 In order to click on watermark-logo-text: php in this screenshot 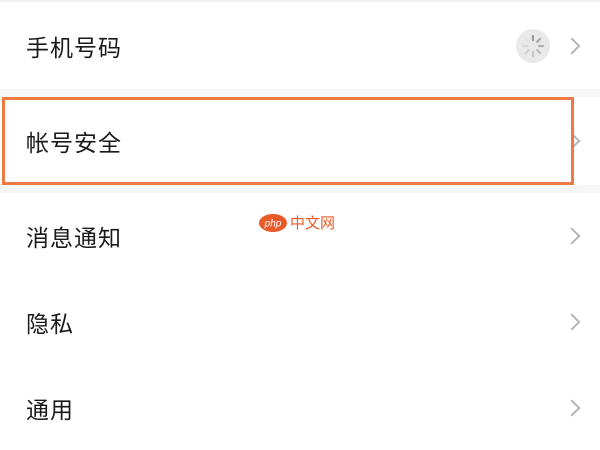, I will do `click(273, 223)`.